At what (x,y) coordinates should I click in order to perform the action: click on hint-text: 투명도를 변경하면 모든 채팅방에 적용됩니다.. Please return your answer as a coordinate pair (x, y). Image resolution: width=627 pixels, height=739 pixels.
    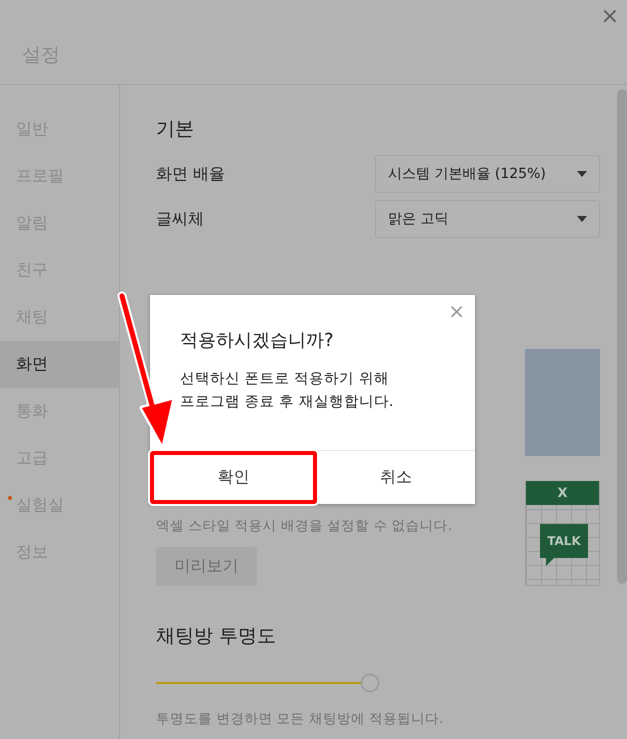
    Looking at the image, I should click on (300, 719).